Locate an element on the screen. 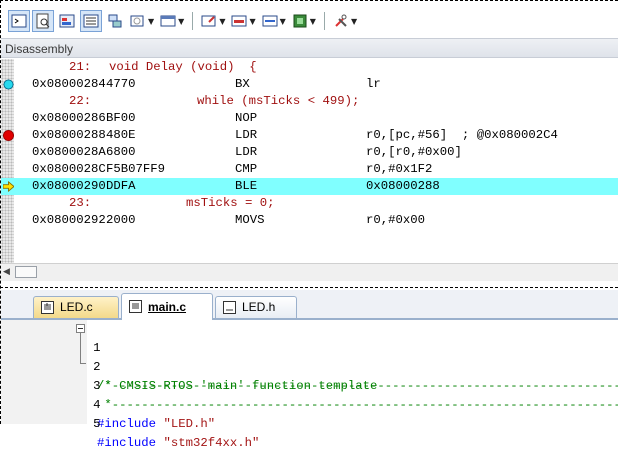 The height and width of the screenshot is (472, 618). mnemonic: MOVS is located at coordinates (250, 220).